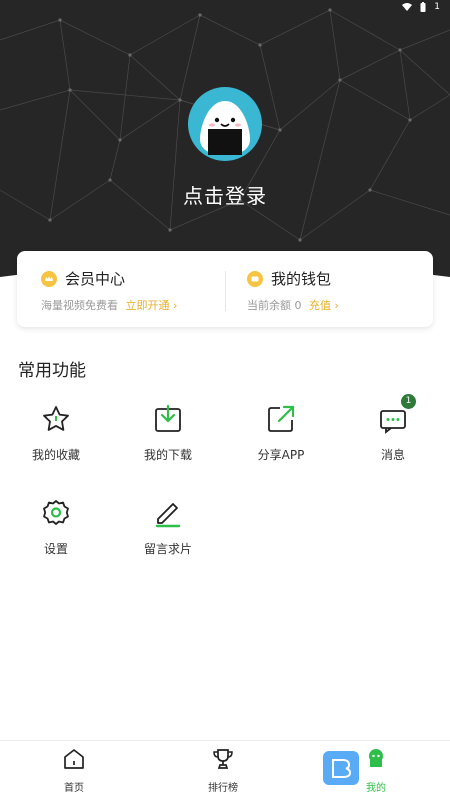 This screenshot has height=801, width=450. What do you see at coordinates (274, 305) in the screenshot?
I see `wallet-balance: 当前余额 0` at bounding box center [274, 305].